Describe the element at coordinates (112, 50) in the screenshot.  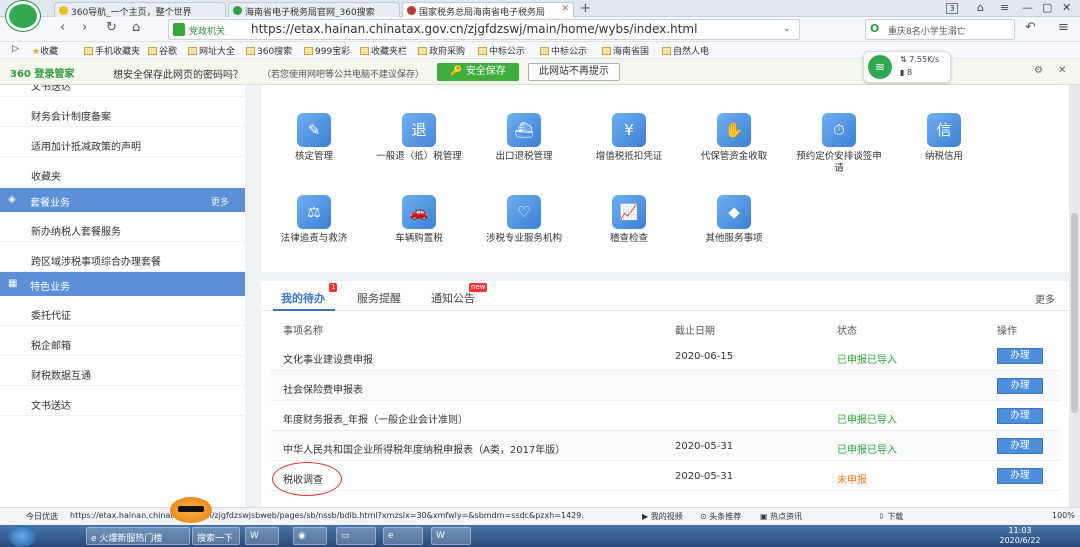
I see `favorite-item: 手机收藏夹` at that location.